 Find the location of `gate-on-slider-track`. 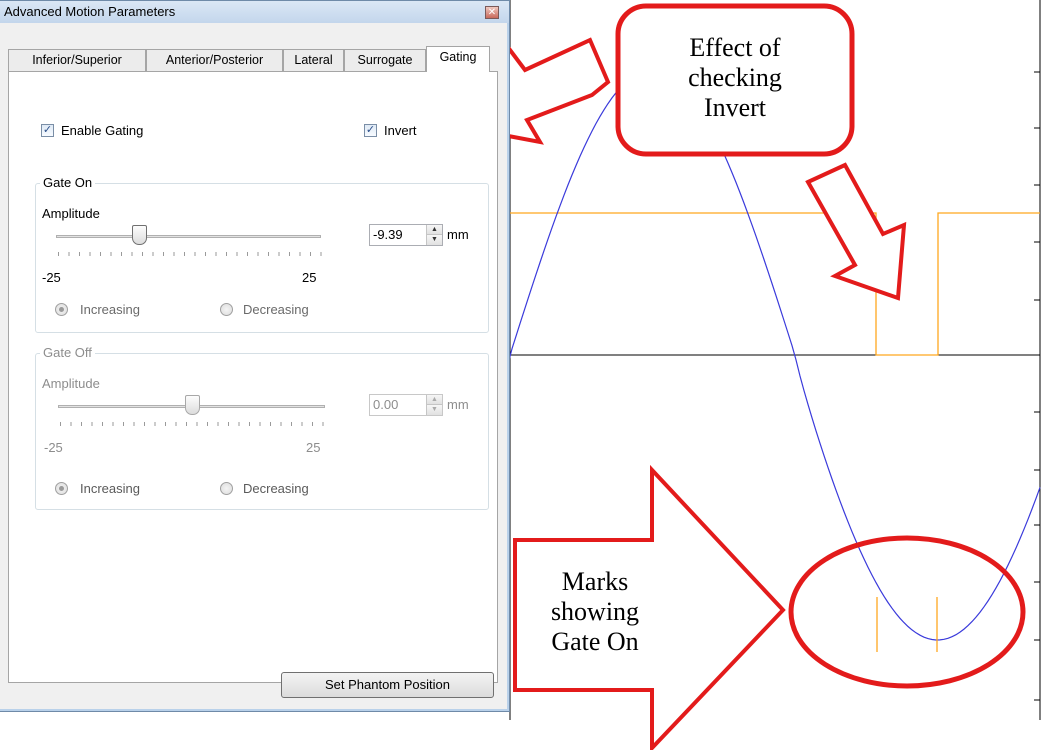

gate-on-slider-track is located at coordinates (188, 236).